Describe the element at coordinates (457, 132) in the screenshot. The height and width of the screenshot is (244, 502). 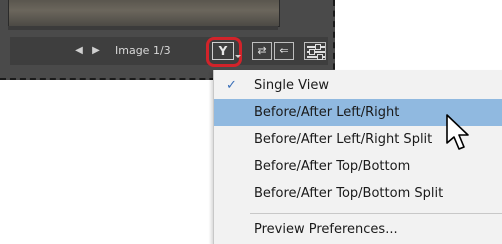
I see `mouse-pointer-icon` at that location.